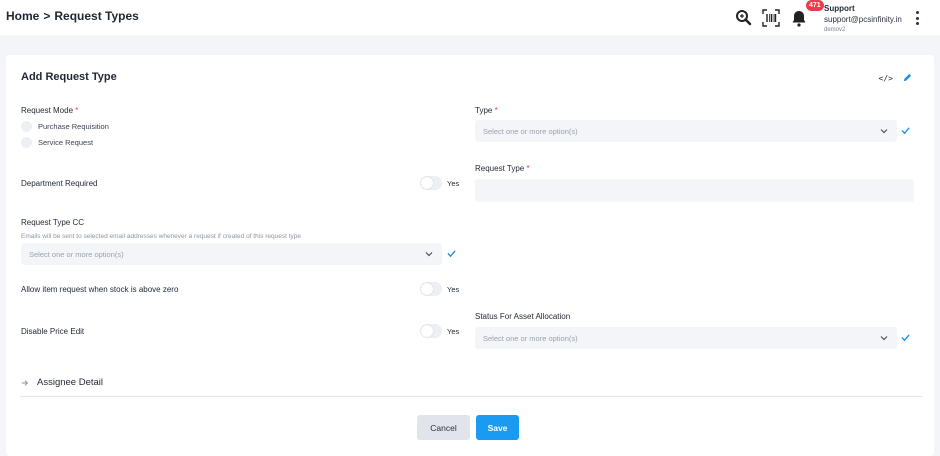 This screenshot has height=456, width=940. Describe the element at coordinates (523, 316) in the screenshot. I see `status-asset-allocation-label: Status For Asset Allocation` at that location.